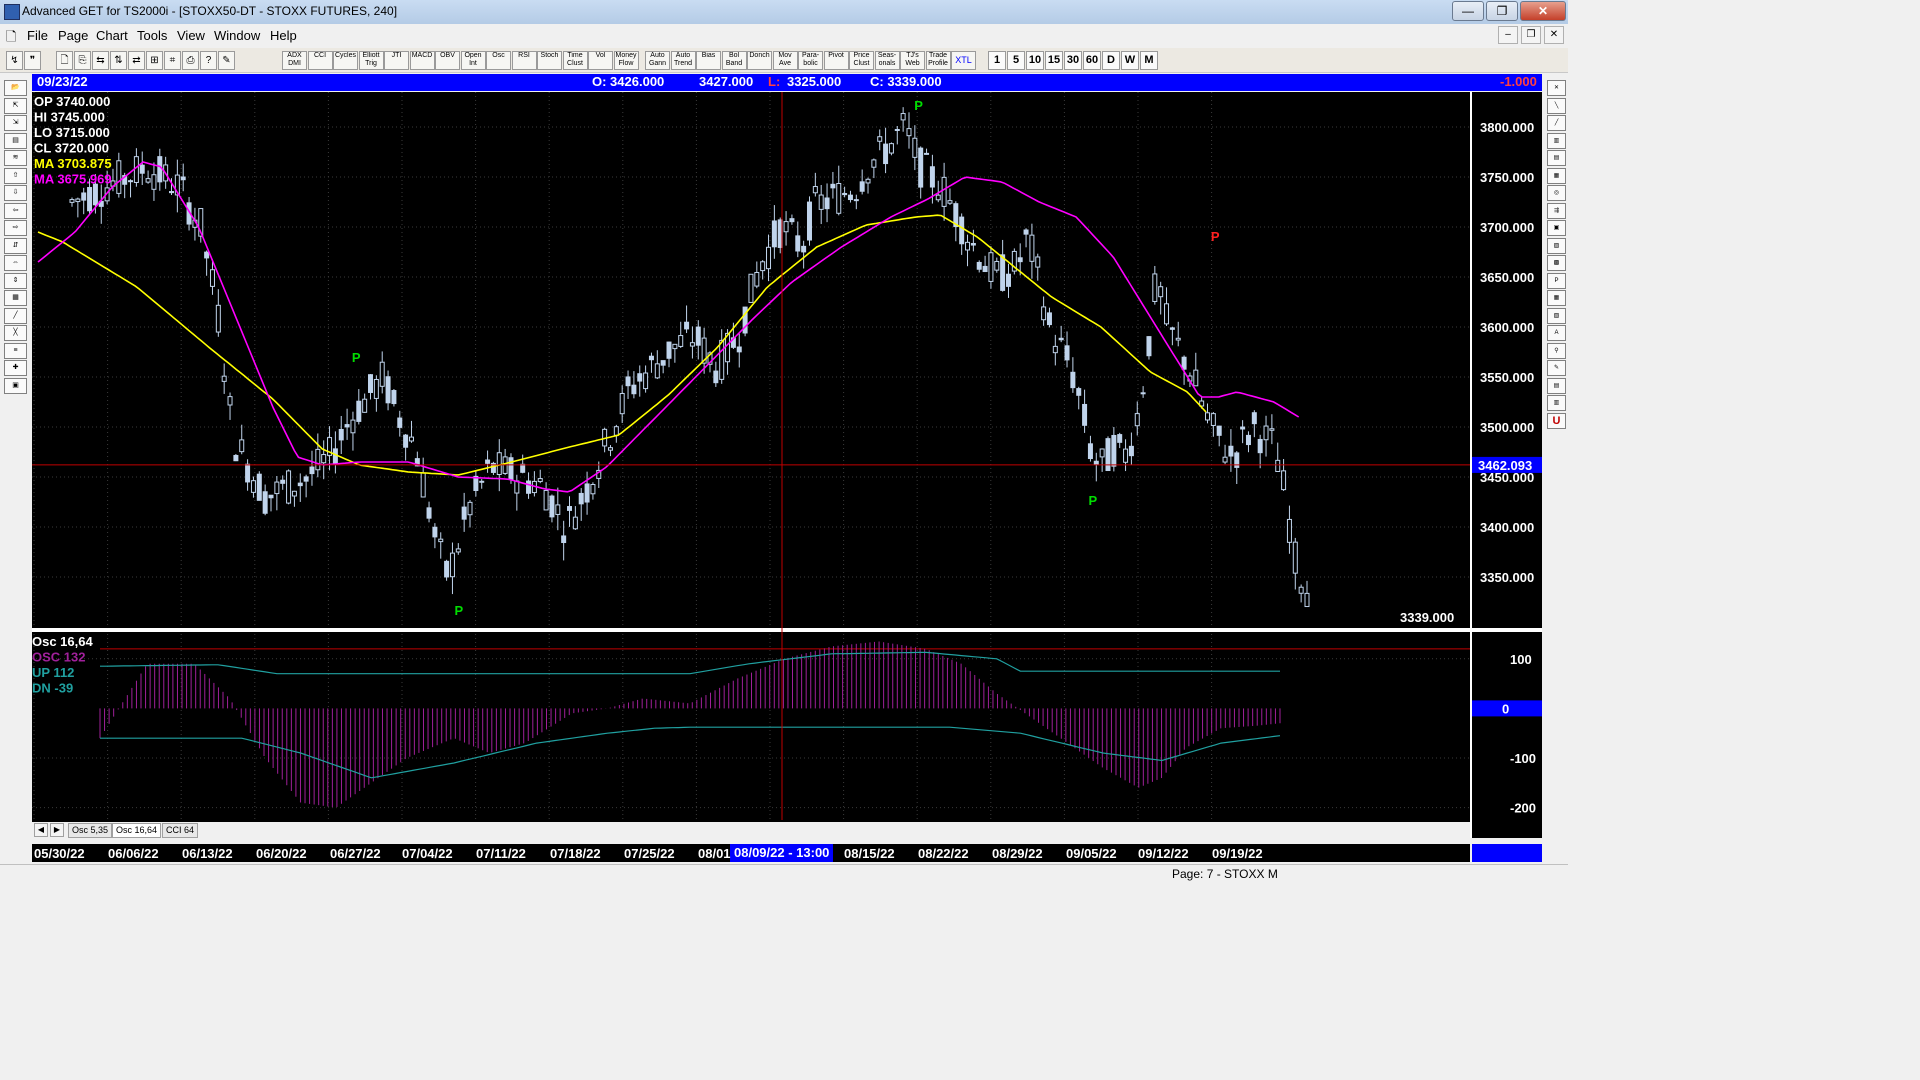  I want to click on study-button-trade-profile: Trade Profile, so click(938, 60).